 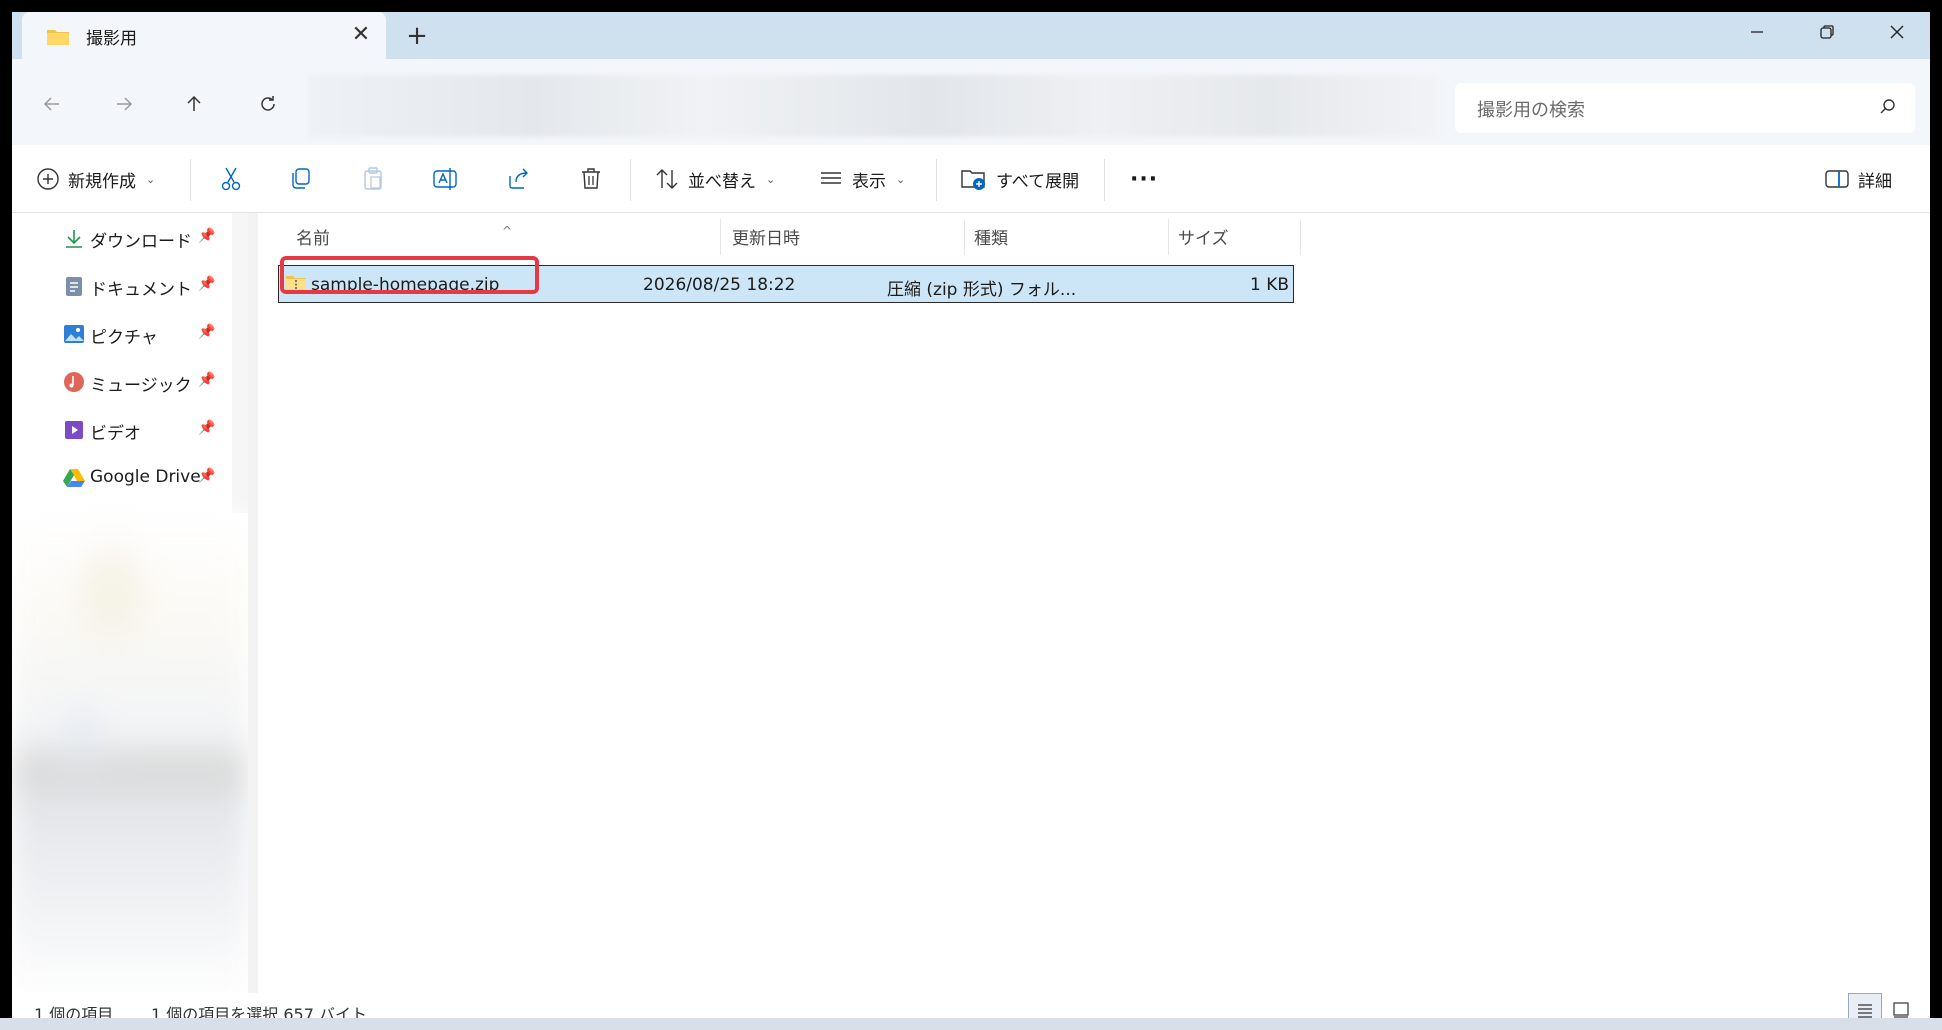 What do you see at coordinates (971, 35) in the screenshot?
I see `title-bar: 撮影用 ✕ +` at bounding box center [971, 35].